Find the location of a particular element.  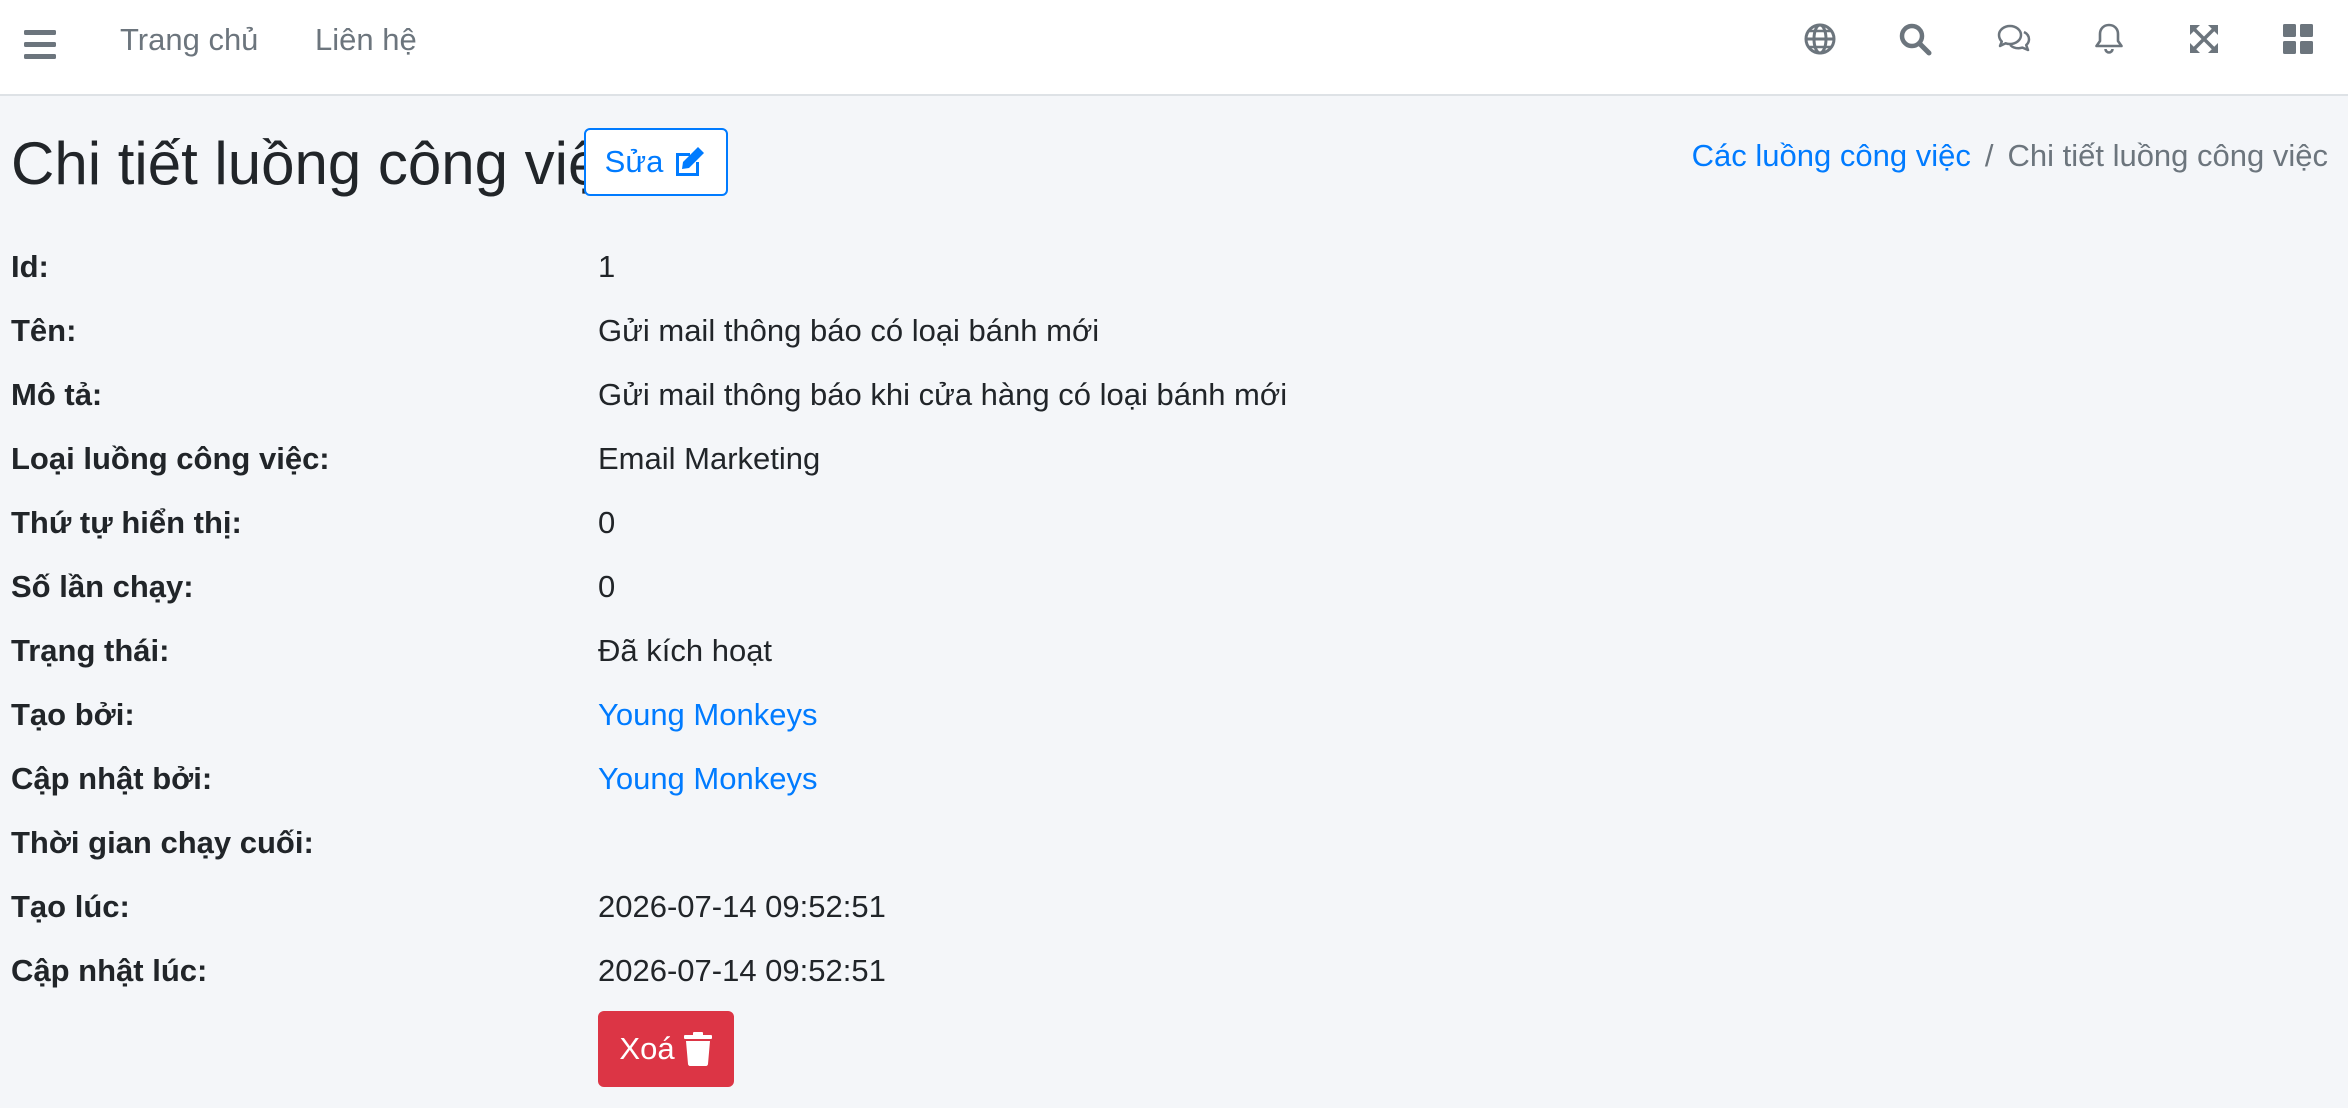

detail-label: Cập nhật bởi: is located at coordinates (112, 778).